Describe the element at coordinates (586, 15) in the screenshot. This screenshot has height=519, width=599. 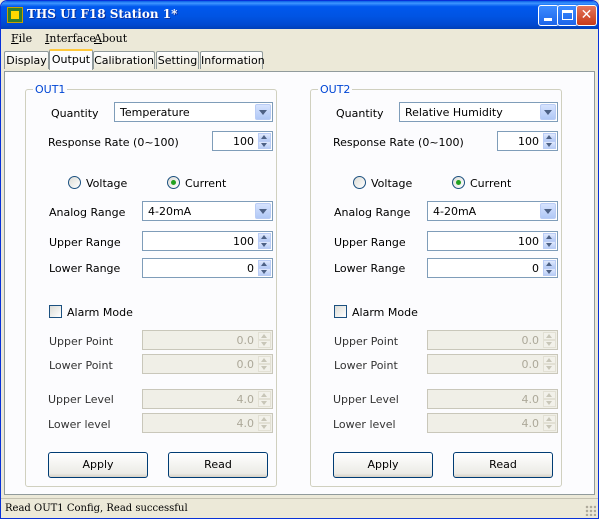
I see `close-button: ✕` at that location.